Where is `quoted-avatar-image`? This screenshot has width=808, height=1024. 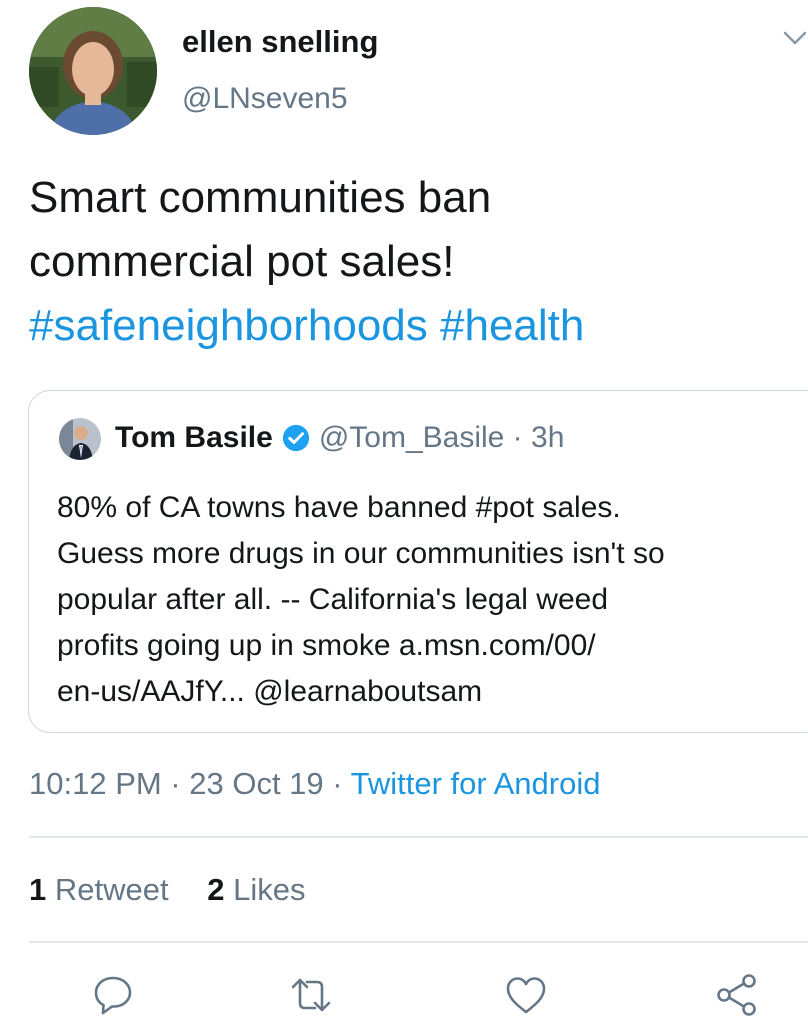
quoted-avatar-image is located at coordinates (80, 439).